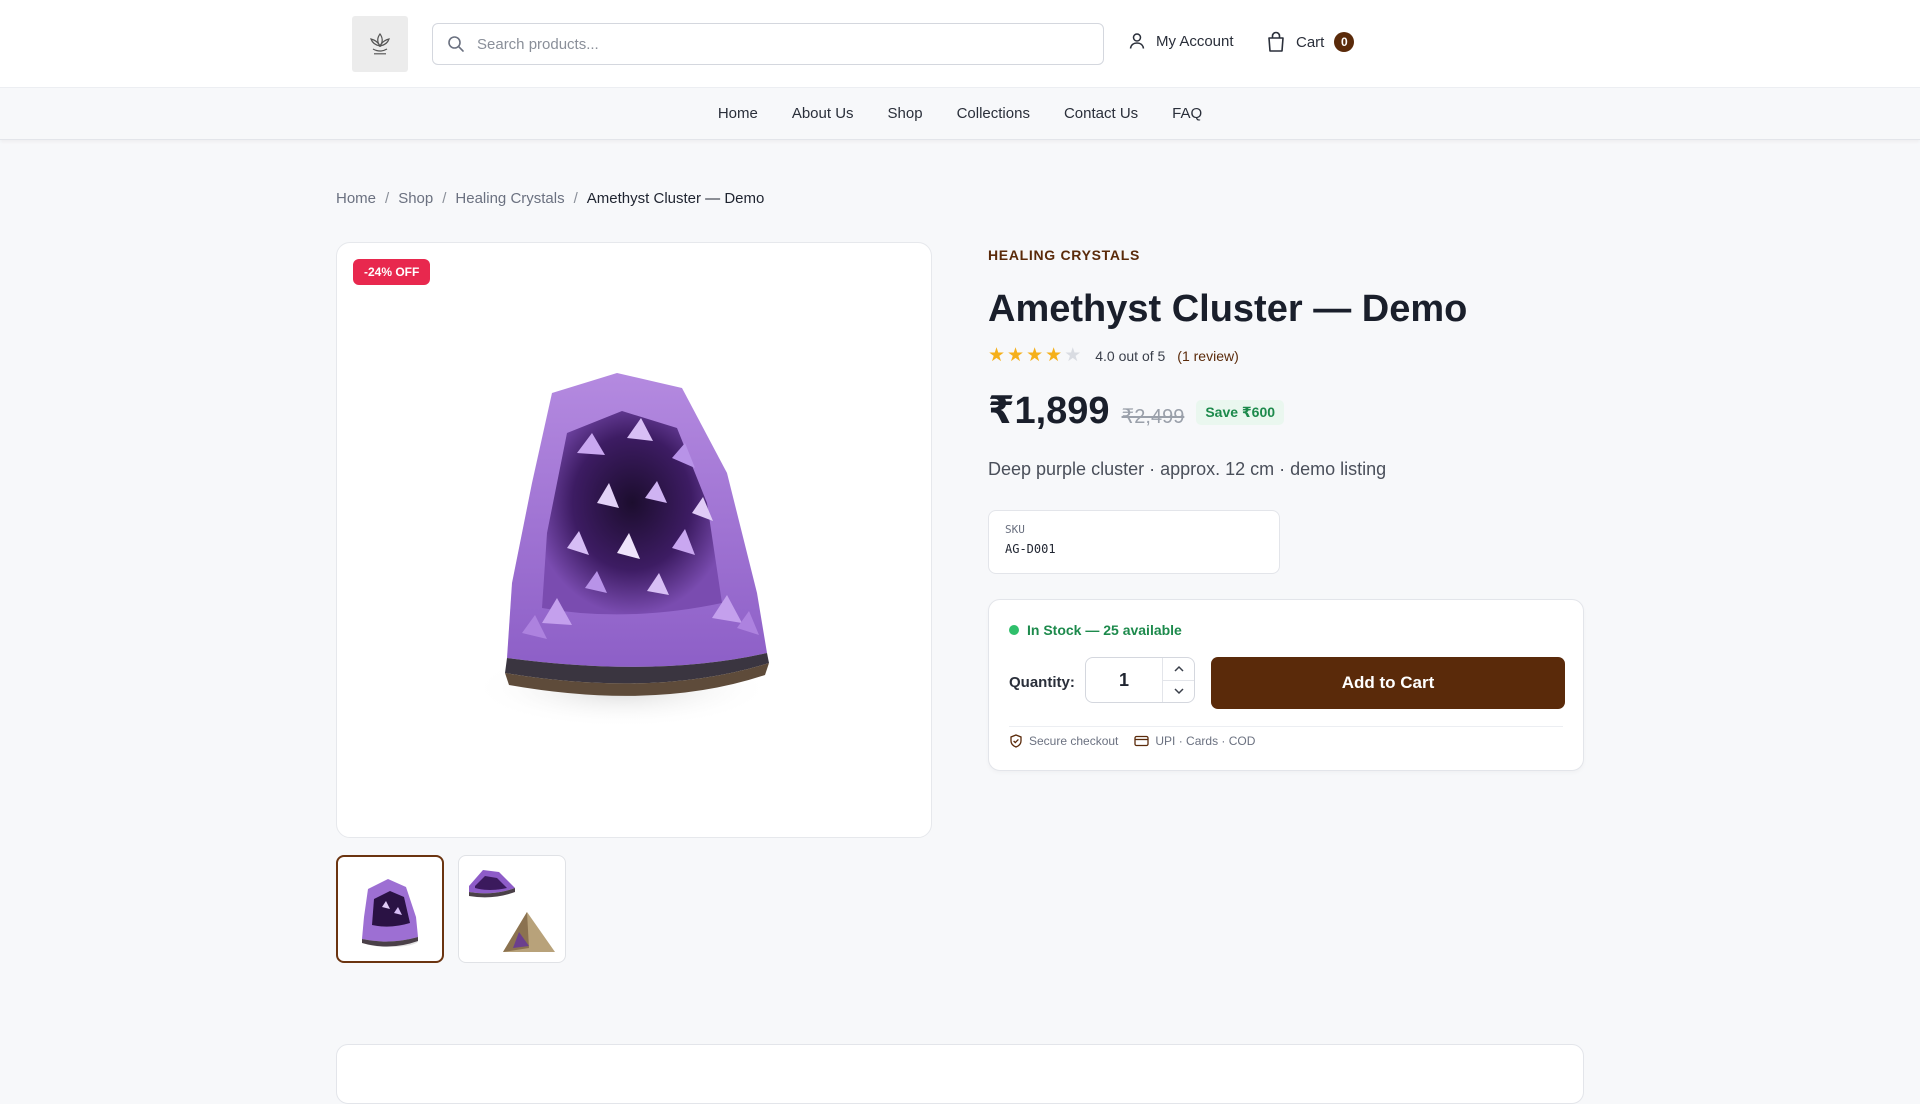 The width and height of the screenshot is (1920, 1104). What do you see at coordinates (1132, 741) in the screenshot?
I see `trust-badges: Secure checkout UPI · Cards · COD` at bounding box center [1132, 741].